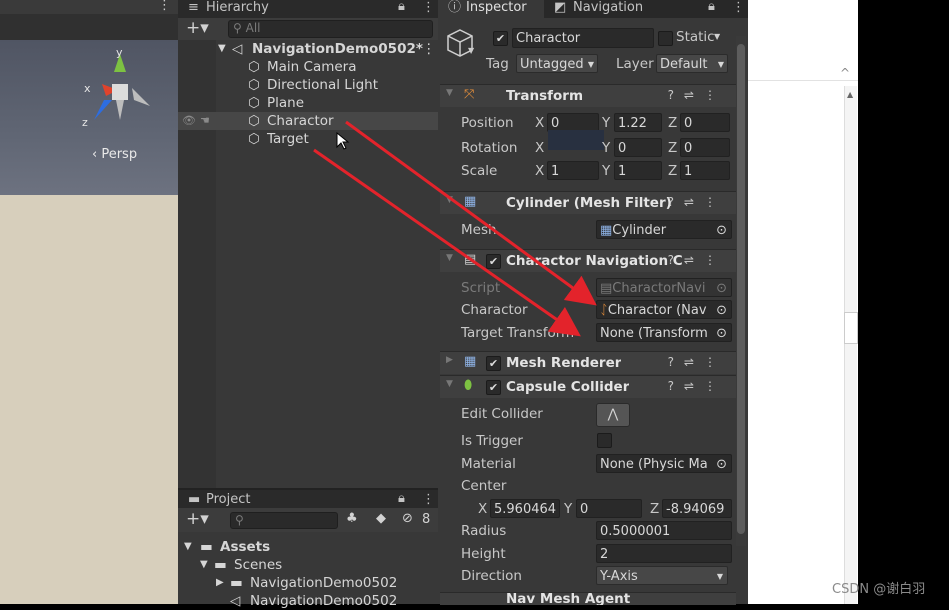  I want to click on arrow-to-target-field, so click(447, 242).